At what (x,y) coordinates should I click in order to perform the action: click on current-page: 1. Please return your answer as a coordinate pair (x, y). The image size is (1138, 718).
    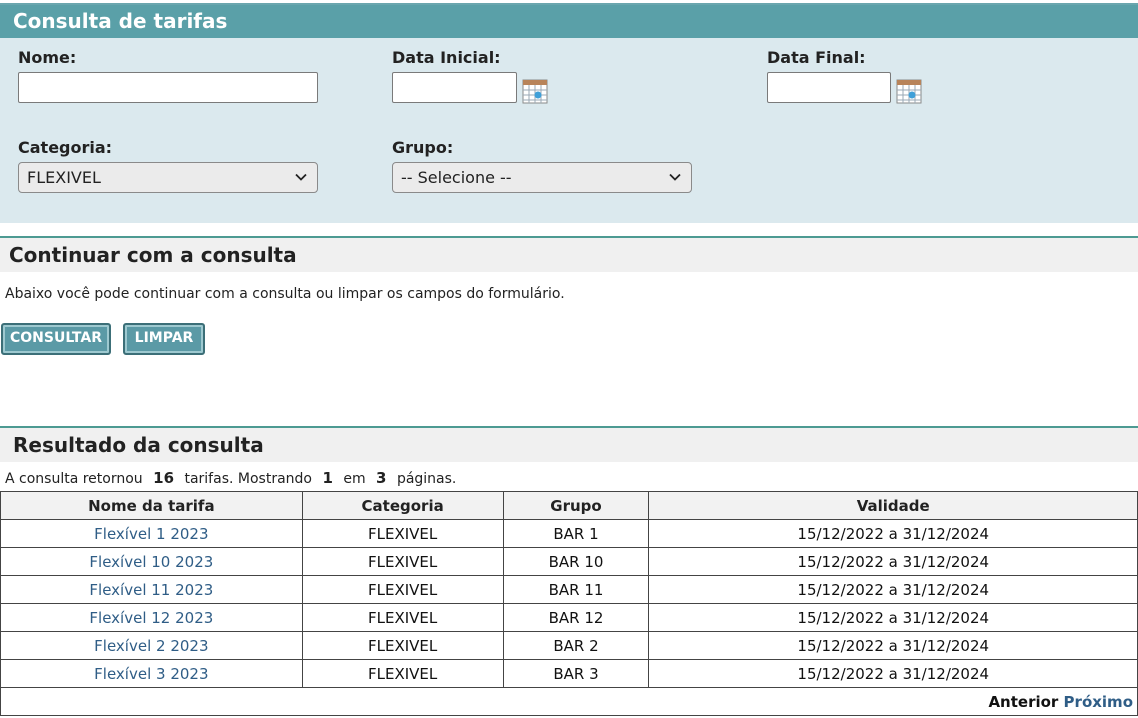
    Looking at the image, I should click on (327, 478).